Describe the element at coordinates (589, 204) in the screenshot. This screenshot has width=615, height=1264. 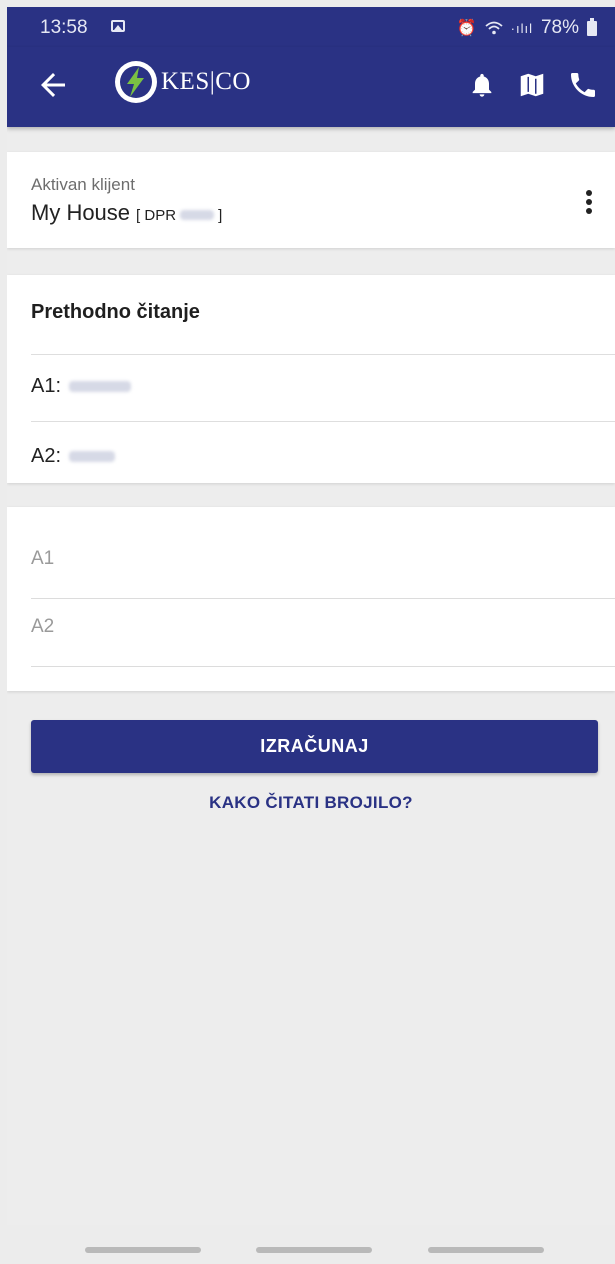
I see `more-options-icon` at that location.